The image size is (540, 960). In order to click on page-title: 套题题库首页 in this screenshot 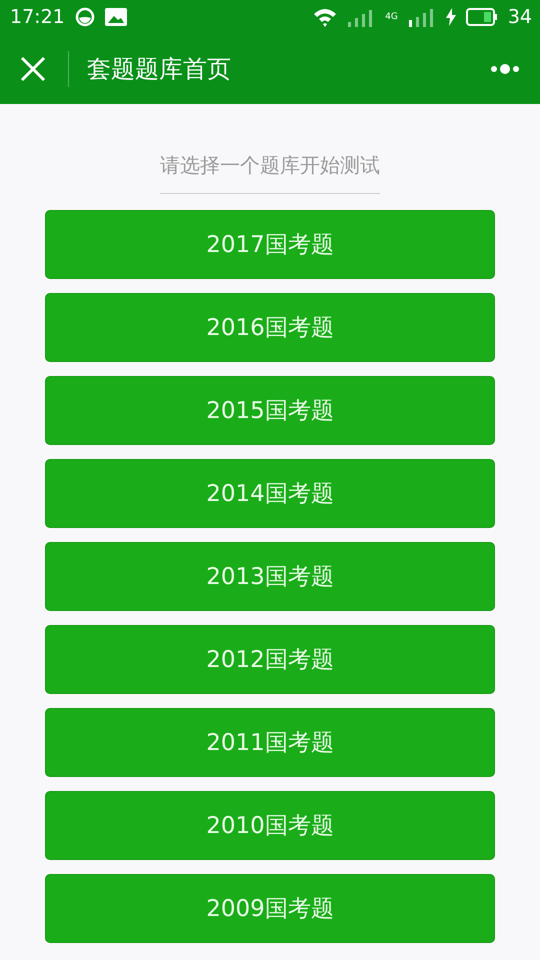, I will do `click(159, 69)`.